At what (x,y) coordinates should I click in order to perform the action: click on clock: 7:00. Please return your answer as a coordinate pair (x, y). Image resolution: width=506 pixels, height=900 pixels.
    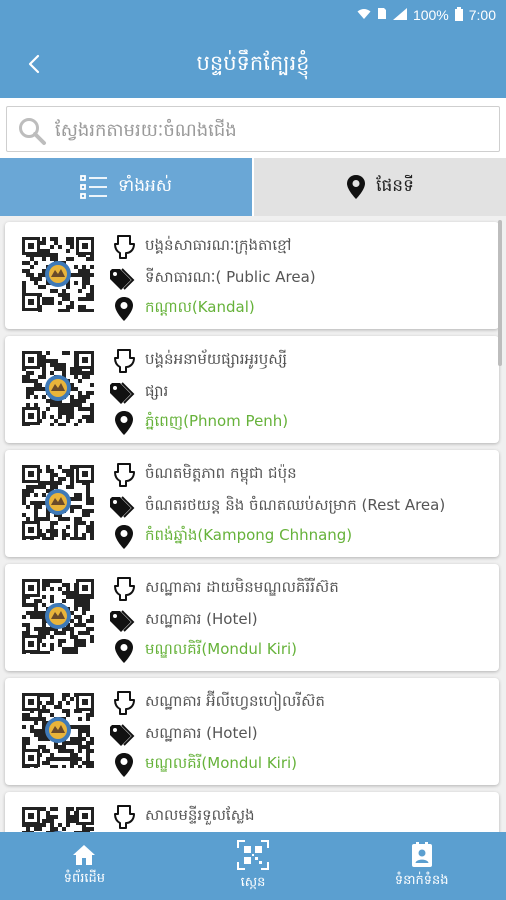
    Looking at the image, I should click on (482, 15).